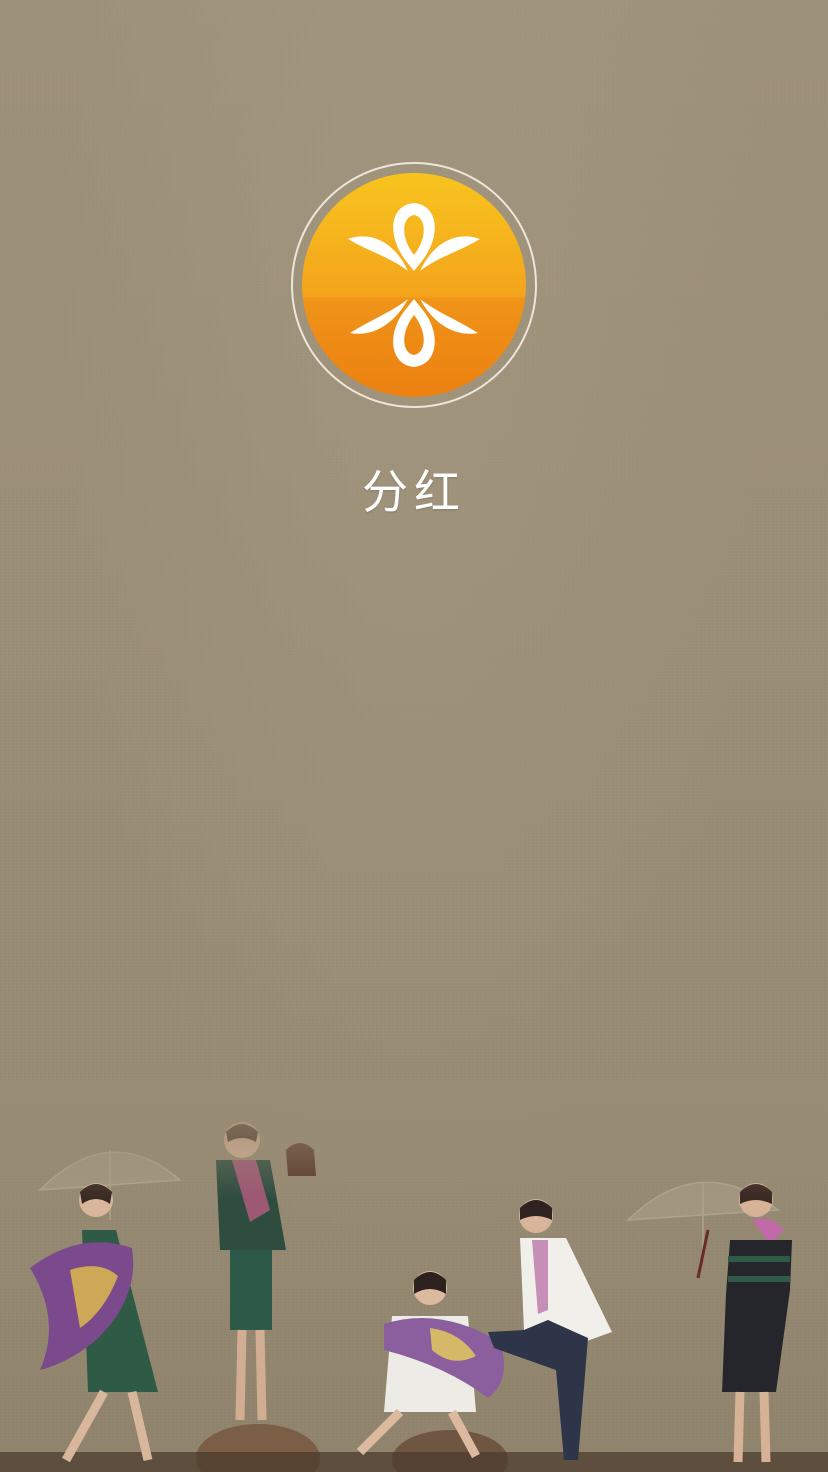 This screenshot has height=1472, width=828. Describe the element at coordinates (414, 492) in the screenshot. I see `app-title: 分红` at that location.